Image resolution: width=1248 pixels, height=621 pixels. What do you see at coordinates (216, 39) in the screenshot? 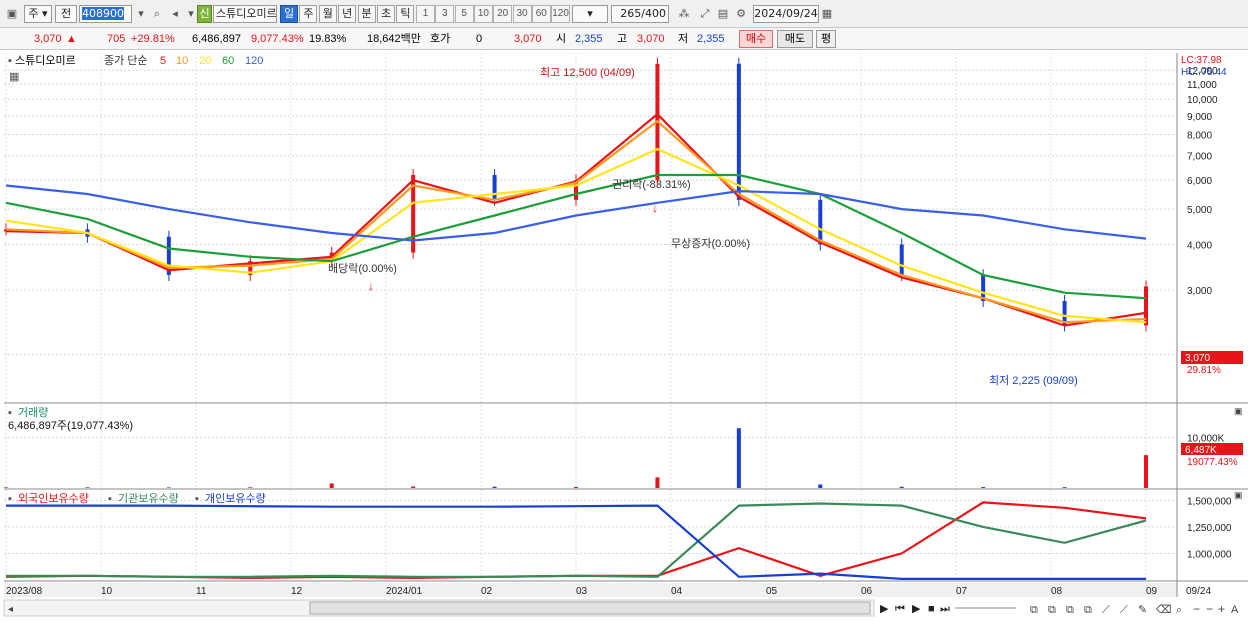
I see `volume: 6,486,897` at bounding box center [216, 39].